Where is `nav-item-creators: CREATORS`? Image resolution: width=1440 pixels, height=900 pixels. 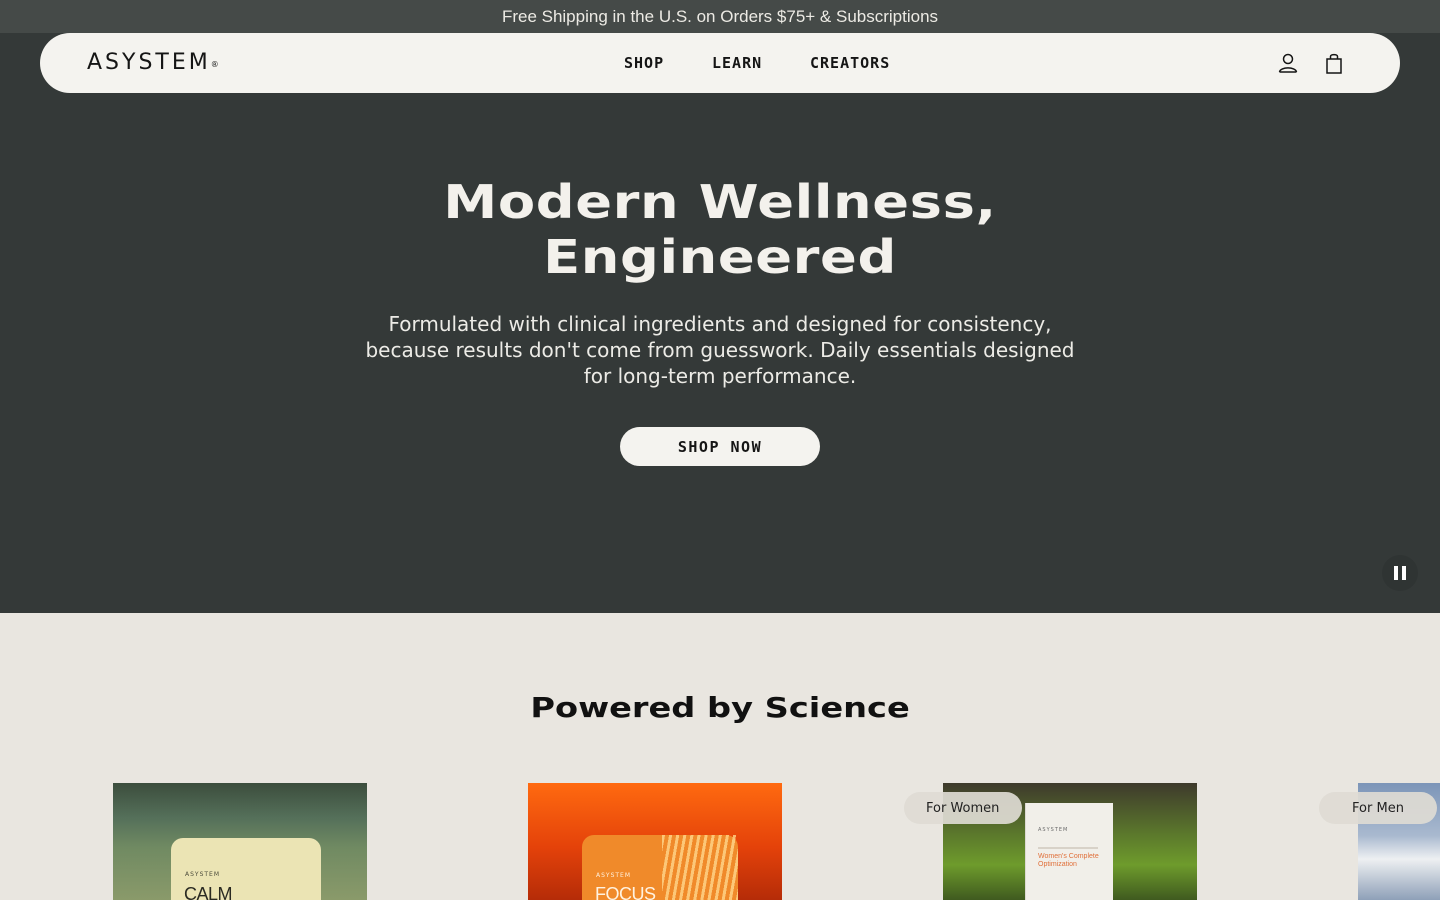
nav-item-creators: CREATORS is located at coordinates (850, 63).